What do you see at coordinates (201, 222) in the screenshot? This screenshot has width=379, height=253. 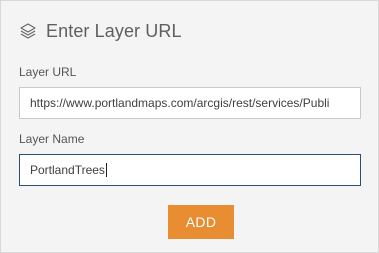 I see `add-button: ADD` at bounding box center [201, 222].